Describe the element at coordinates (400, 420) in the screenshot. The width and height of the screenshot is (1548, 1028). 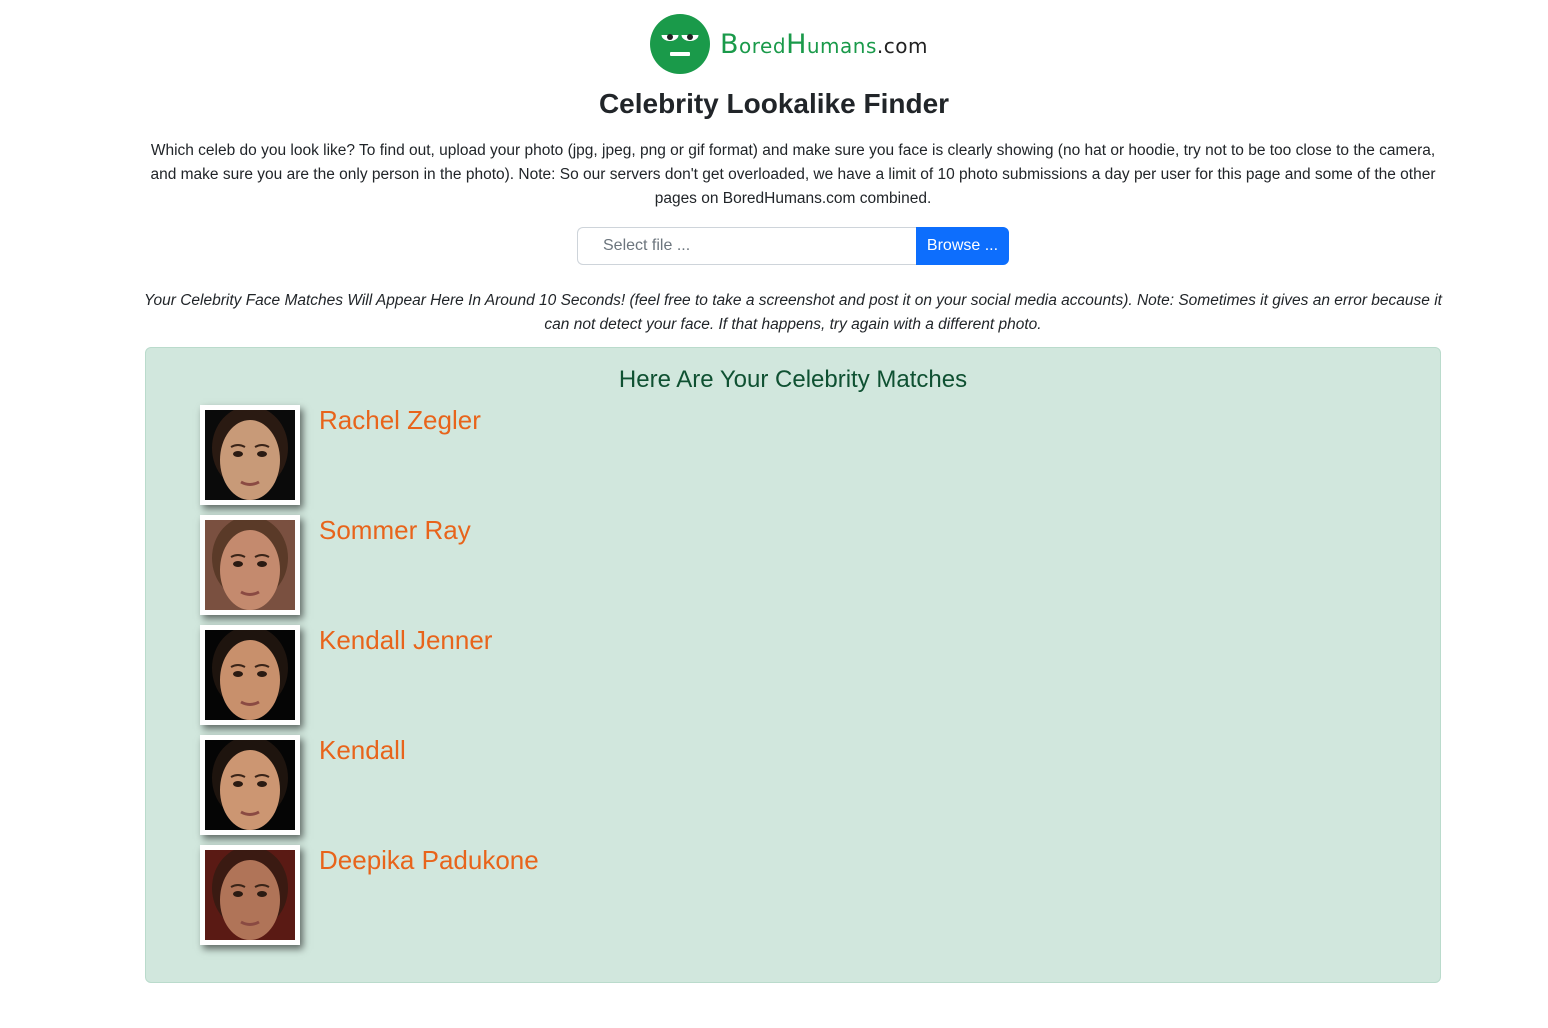
I see `celebrity-name-link: Rachel Zegler` at that location.